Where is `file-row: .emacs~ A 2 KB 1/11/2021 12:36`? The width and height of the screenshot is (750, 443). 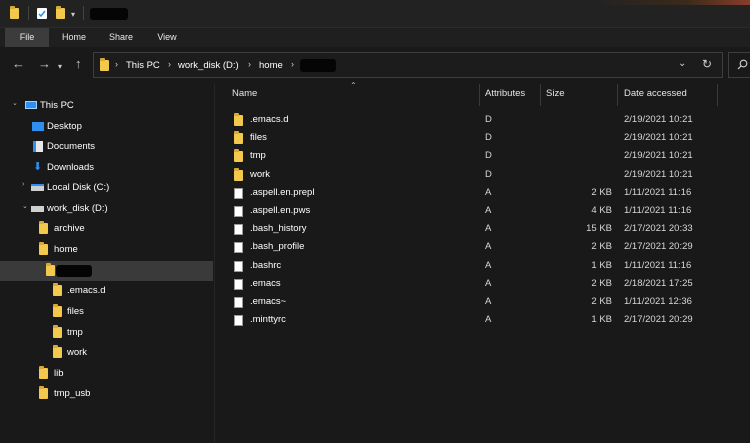
file-row: .emacs~ A 2 KB 1/11/2021 12:36 is located at coordinates (483, 302).